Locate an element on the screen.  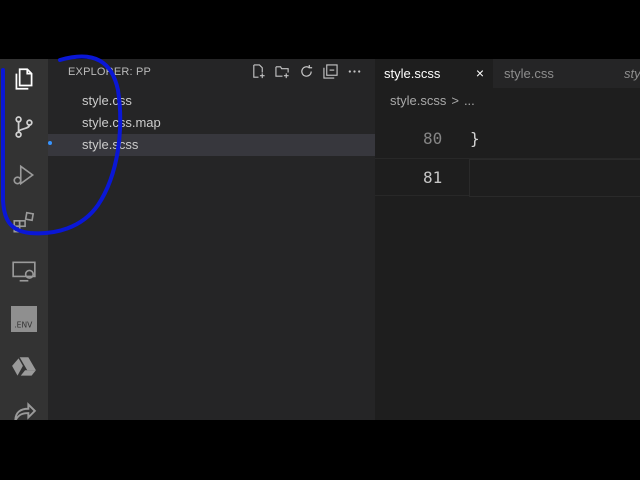
collapse-all-icon is located at coordinates (330, 71).